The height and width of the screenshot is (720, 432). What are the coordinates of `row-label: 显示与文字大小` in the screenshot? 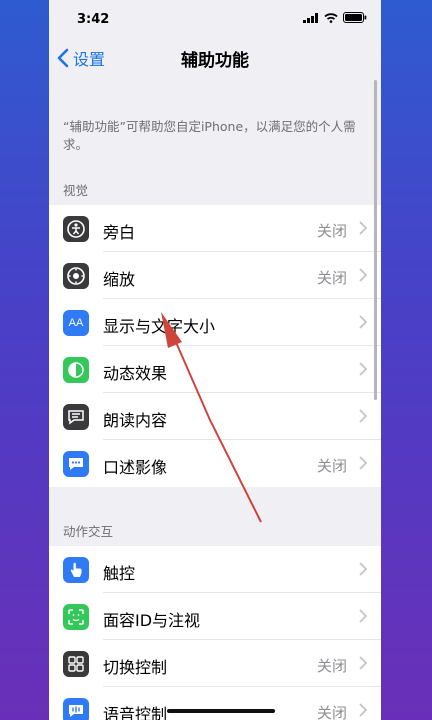 It's located at (159, 326).